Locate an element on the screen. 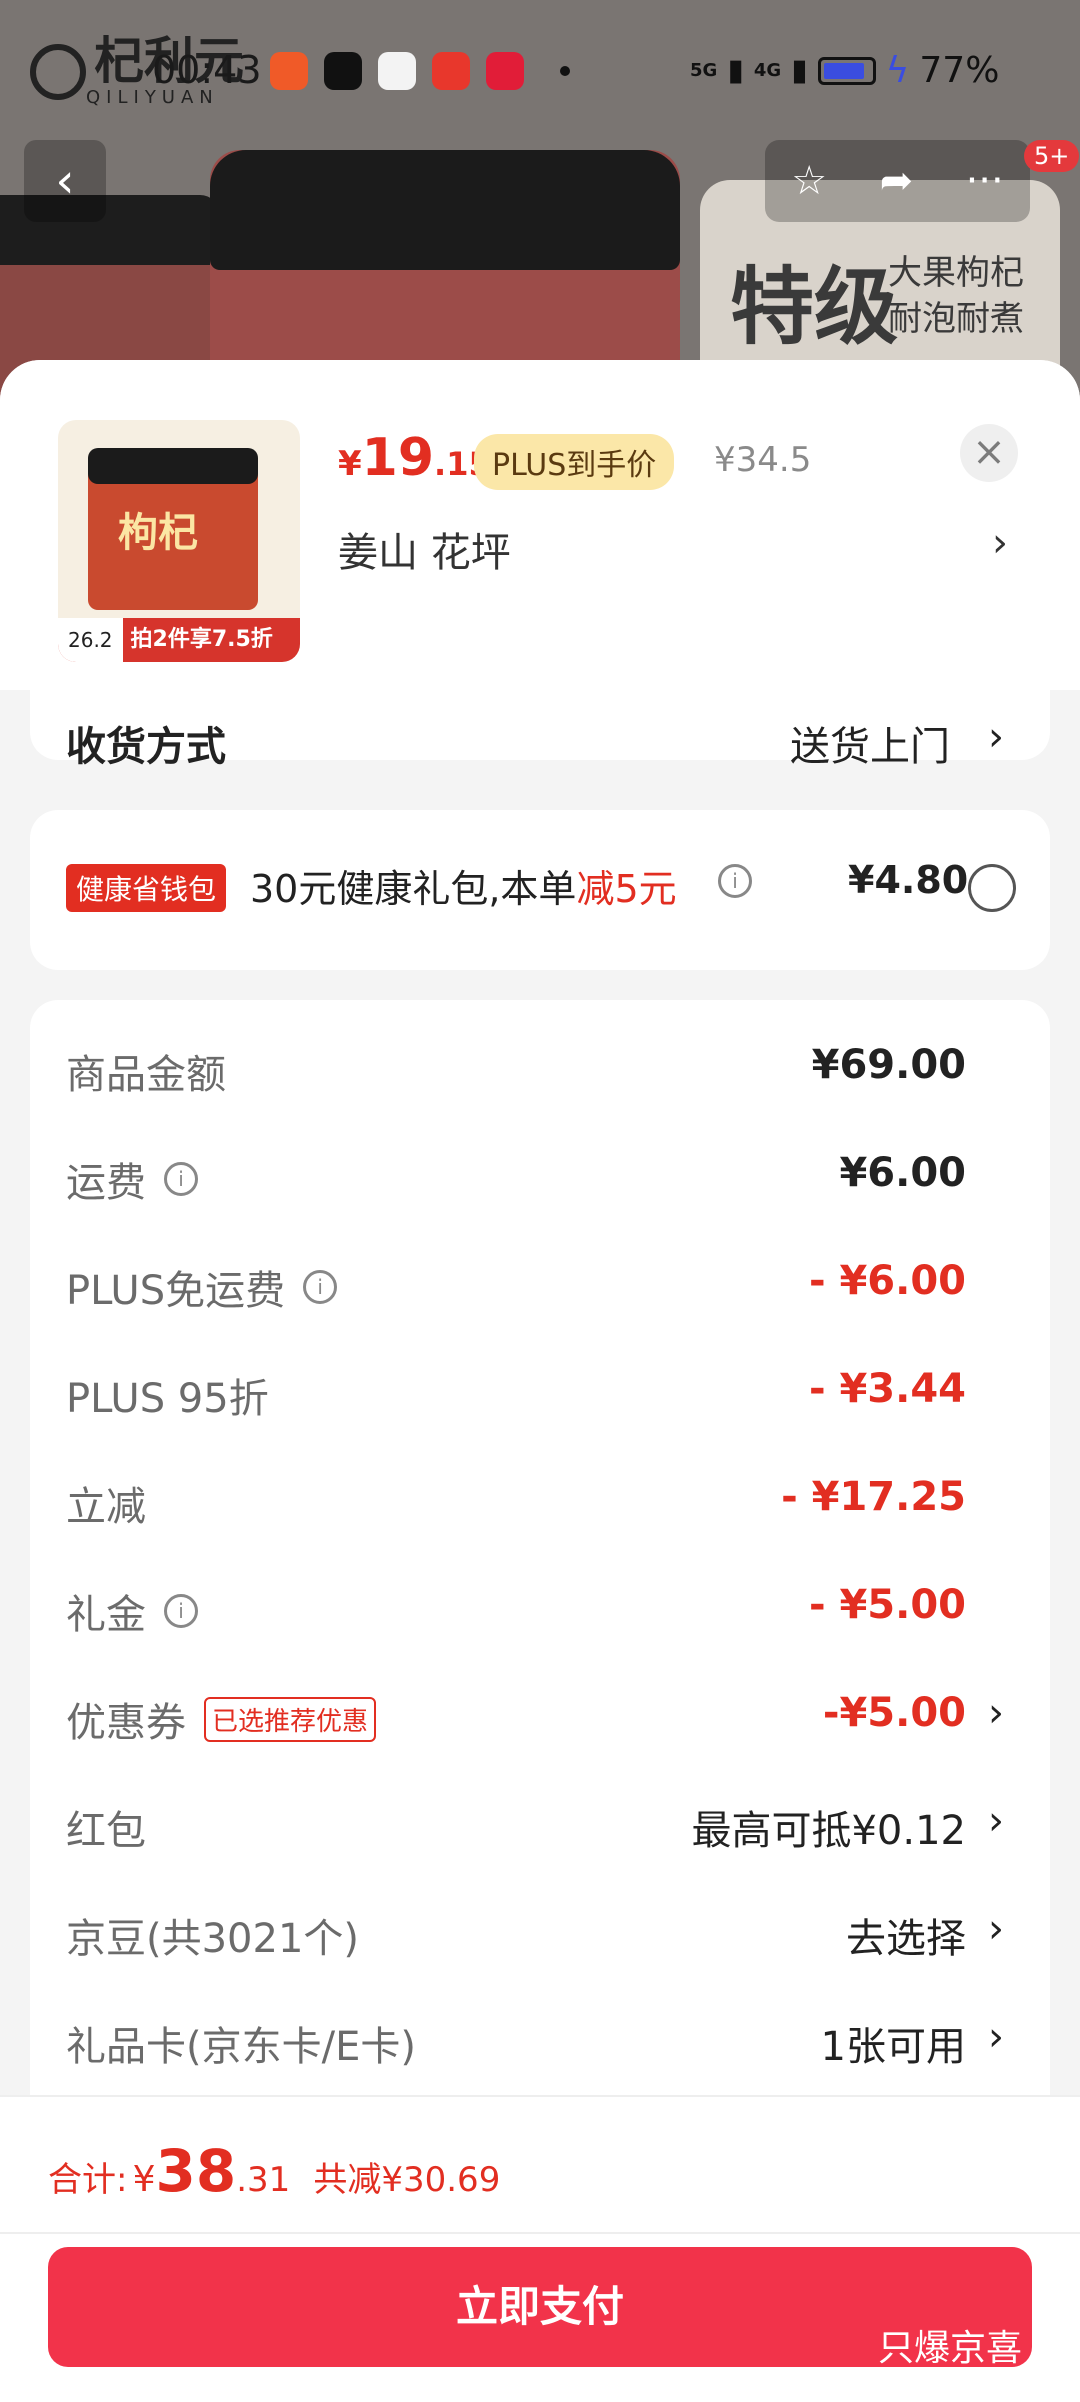  price-row-value: - ¥5.00 is located at coordinates (887, 1605).